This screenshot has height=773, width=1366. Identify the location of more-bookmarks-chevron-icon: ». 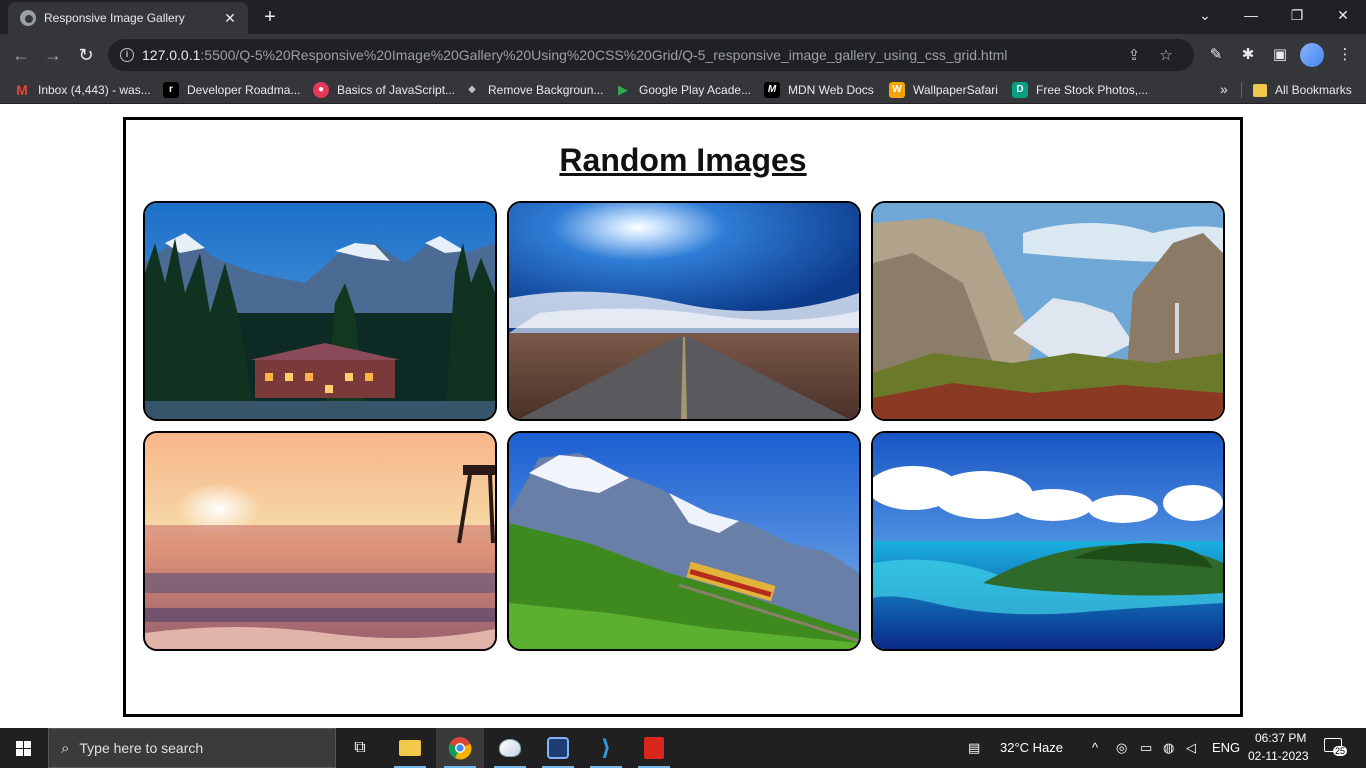
(1224, 89).